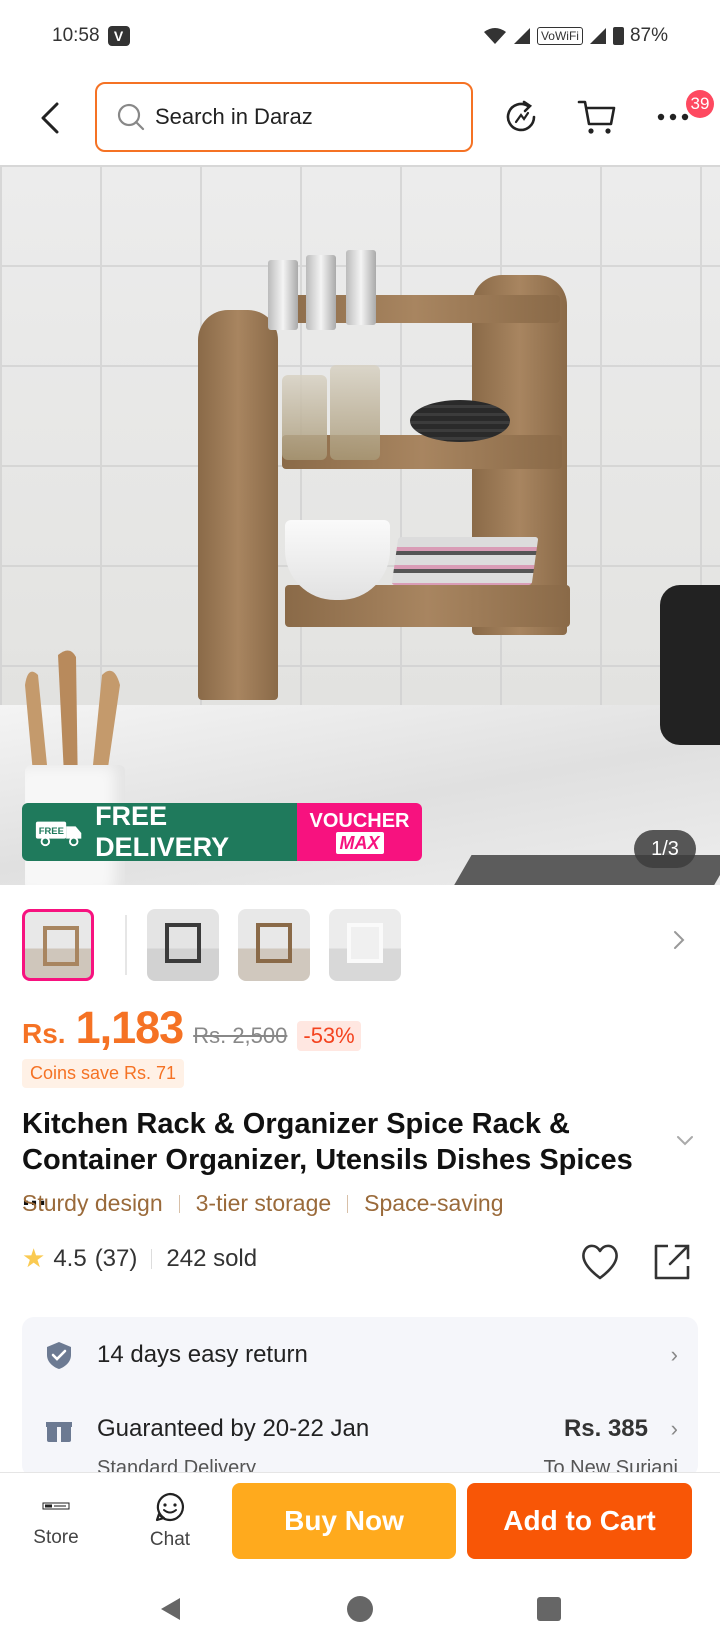  I want to click on chat-button: Chat, so click(170, 1521).